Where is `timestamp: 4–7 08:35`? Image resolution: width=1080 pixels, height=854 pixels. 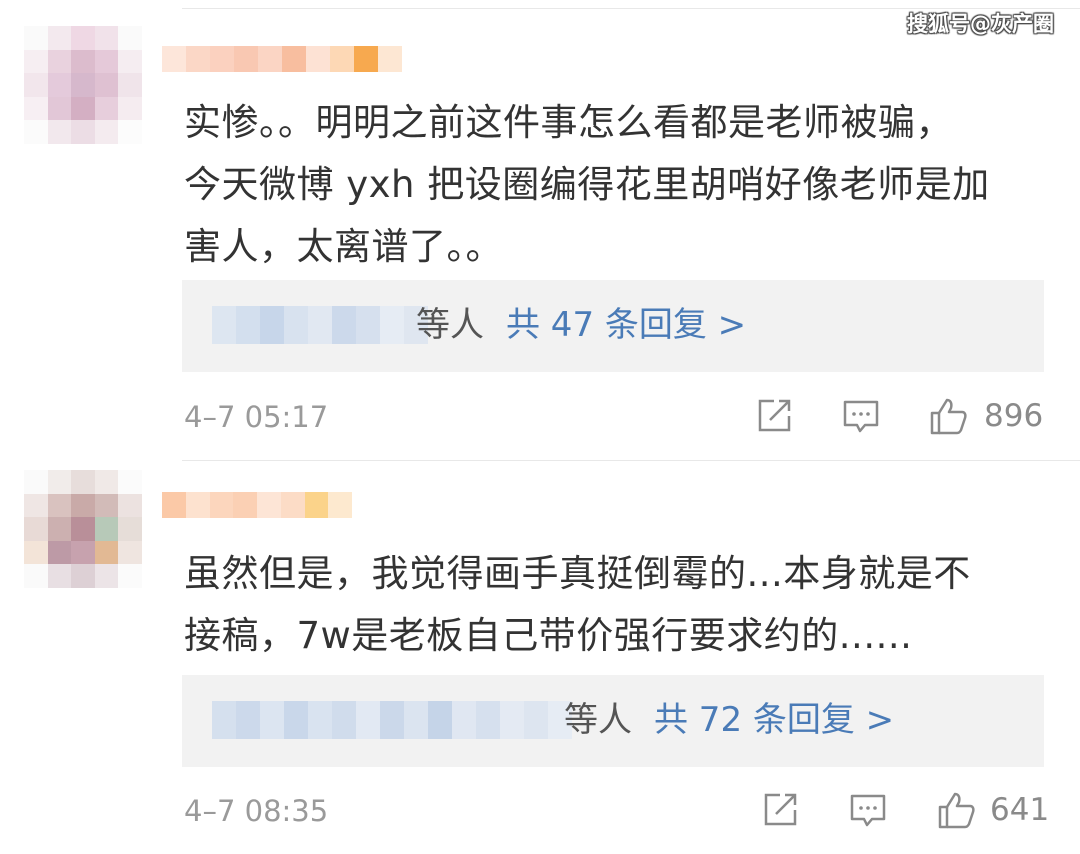 timestamp: 4–7 08:35 is located at coordinates (256, 811).